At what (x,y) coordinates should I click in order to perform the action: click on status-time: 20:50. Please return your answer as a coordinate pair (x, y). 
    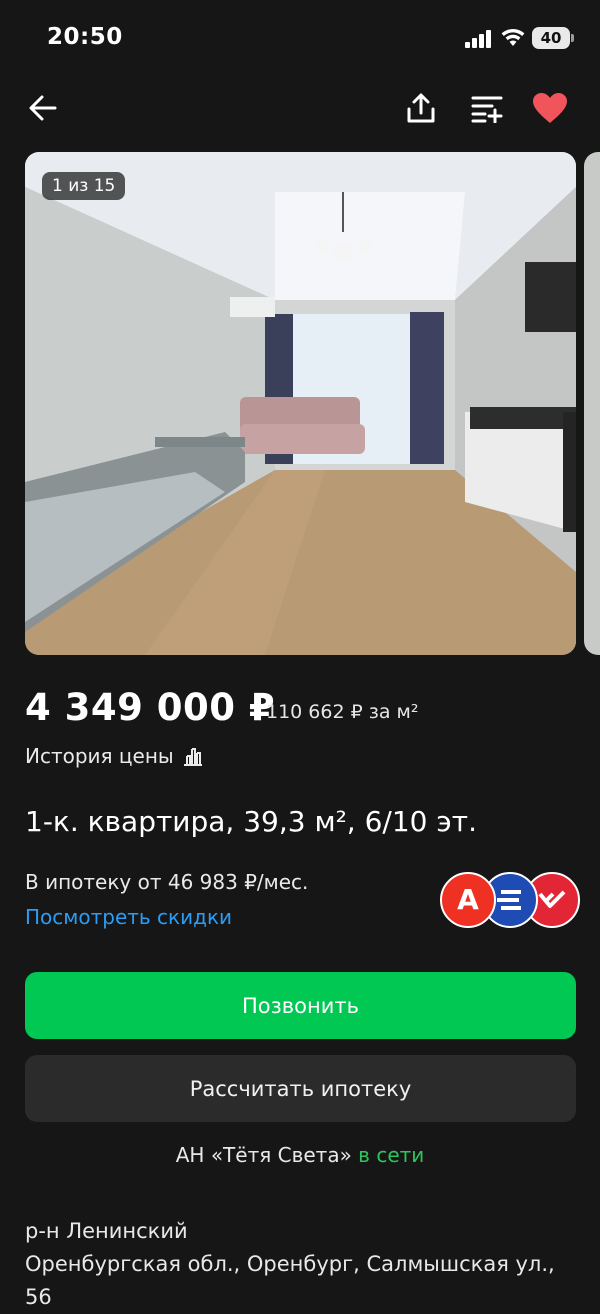
    Looking at the image, I should click on (85, 37).